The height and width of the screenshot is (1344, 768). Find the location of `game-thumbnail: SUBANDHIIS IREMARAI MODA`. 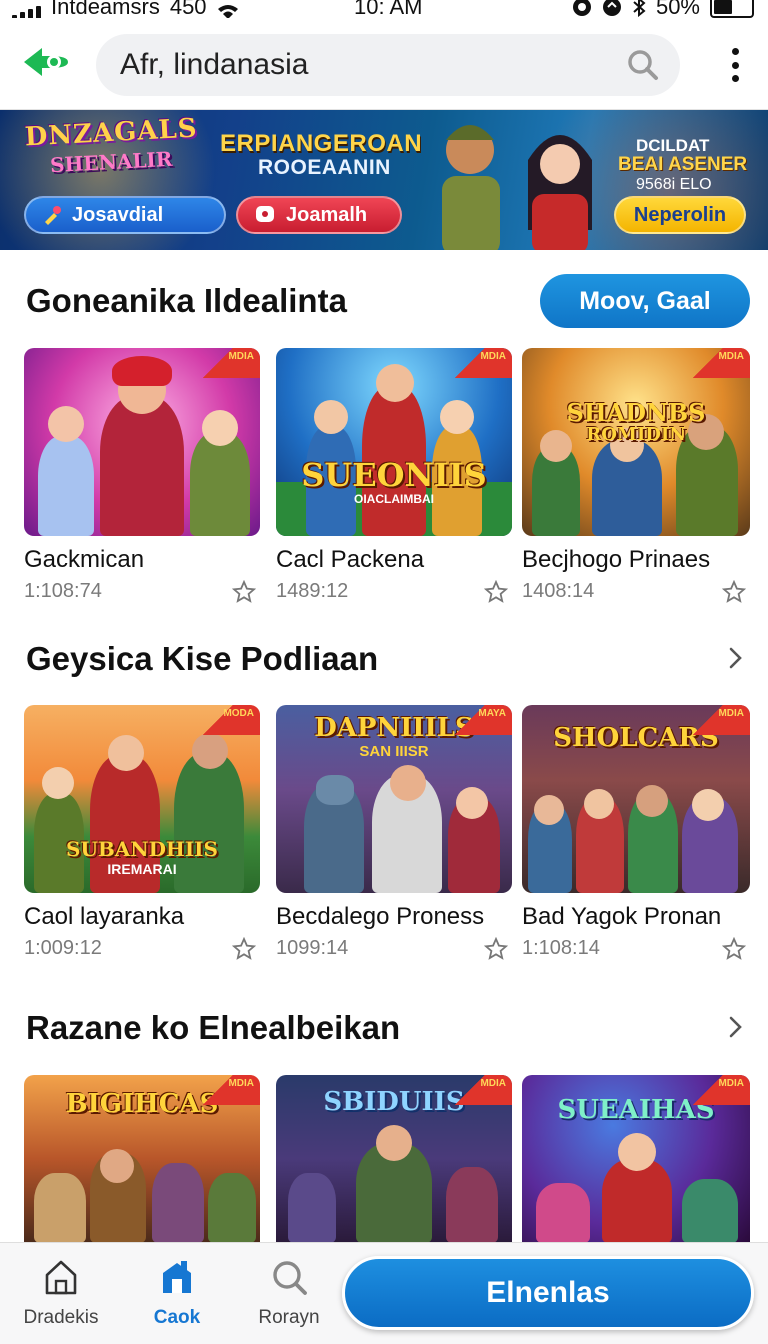

game-thumbnail: SUBANDHIIS IREMARAI MODA is located at coordinates (142, 799).